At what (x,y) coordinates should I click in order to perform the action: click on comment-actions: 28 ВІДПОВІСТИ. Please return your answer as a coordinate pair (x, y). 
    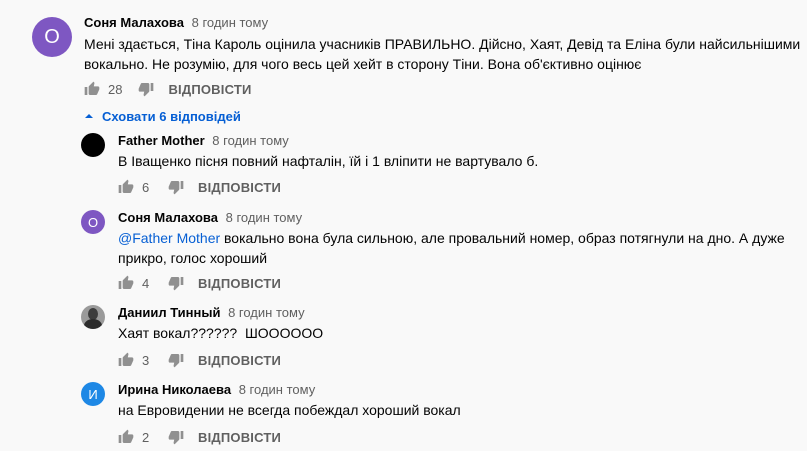
    Looking at the image, I should click on (168, 89).